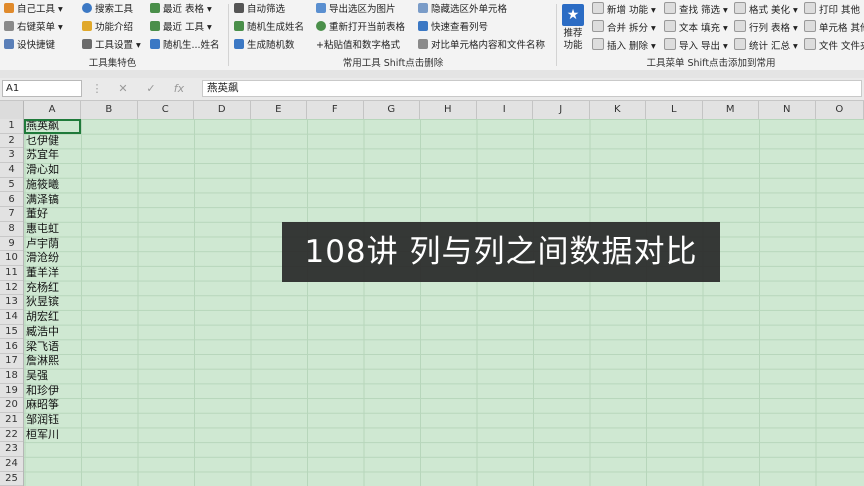 The height and width of the screenshot is (486, 864). What do you see at coordinates (11, 273) in the screenshot?
I see `row-header-11: 11` at bounding box center [11, 273].